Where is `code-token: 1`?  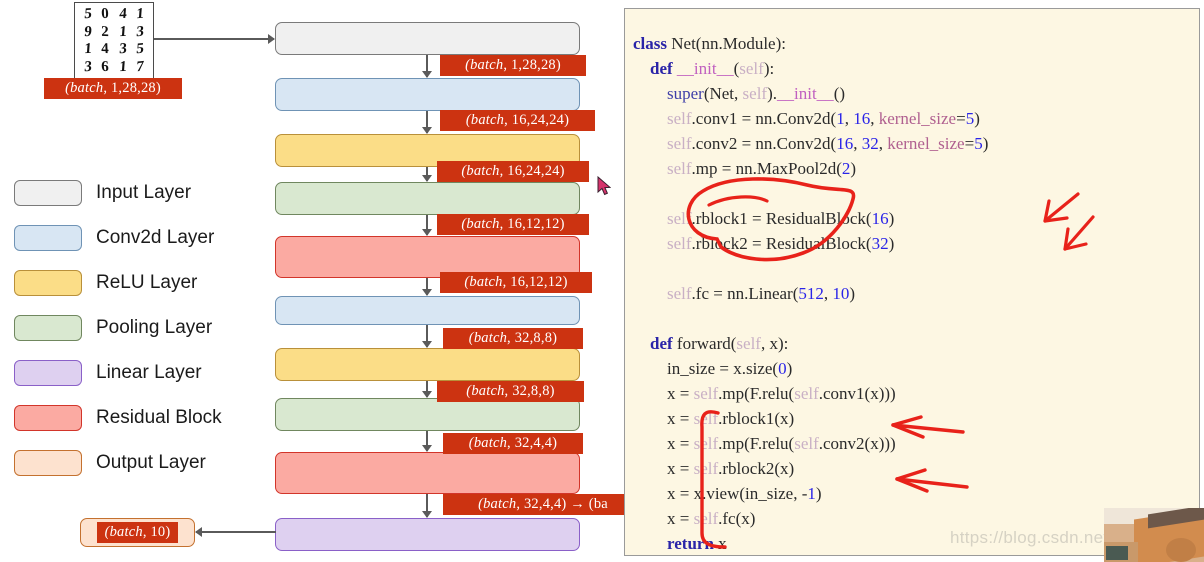 code-token: 1 is located at coordinates (811, 493).